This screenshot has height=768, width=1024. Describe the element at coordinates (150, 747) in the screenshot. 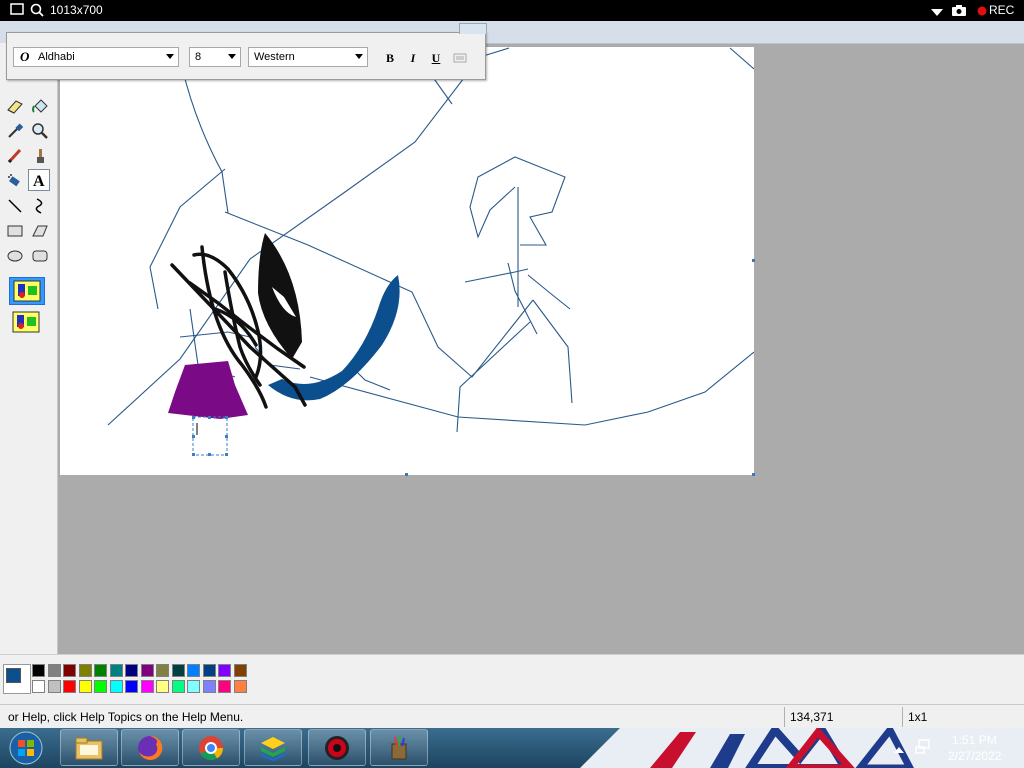

I see `firefox-icon` at that location.